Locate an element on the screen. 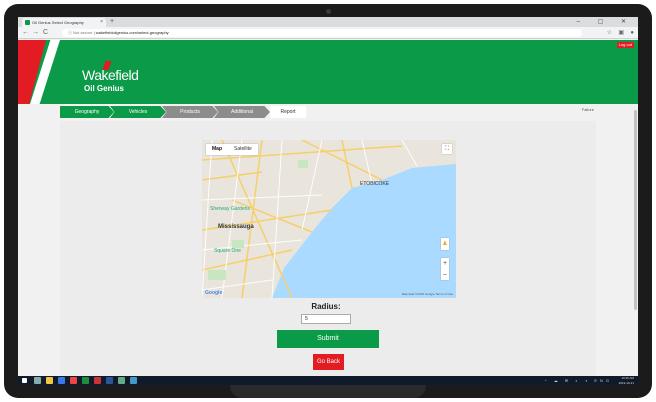 This screenshot has width=656, height=402. radius-label: Radius: is located at coordinates (326, 306).